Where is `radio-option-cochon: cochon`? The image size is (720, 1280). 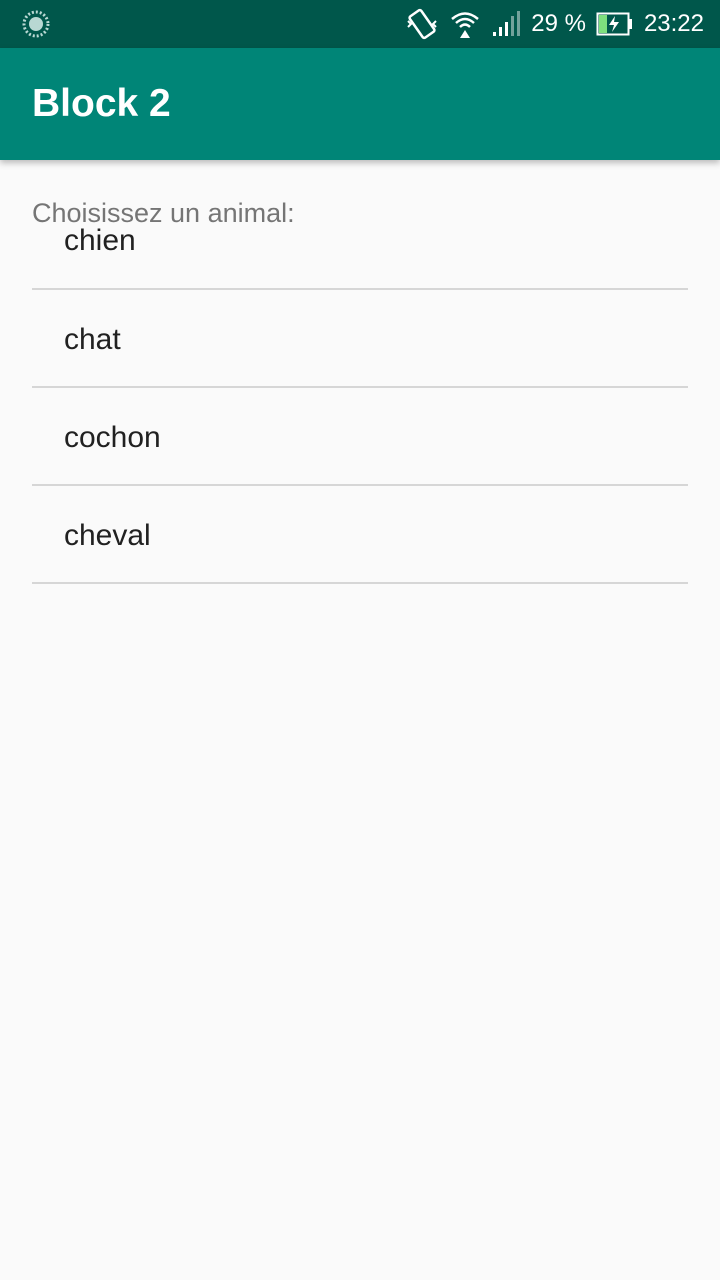 radio-option-cochon: cochon is located at coordinates (360, 437).